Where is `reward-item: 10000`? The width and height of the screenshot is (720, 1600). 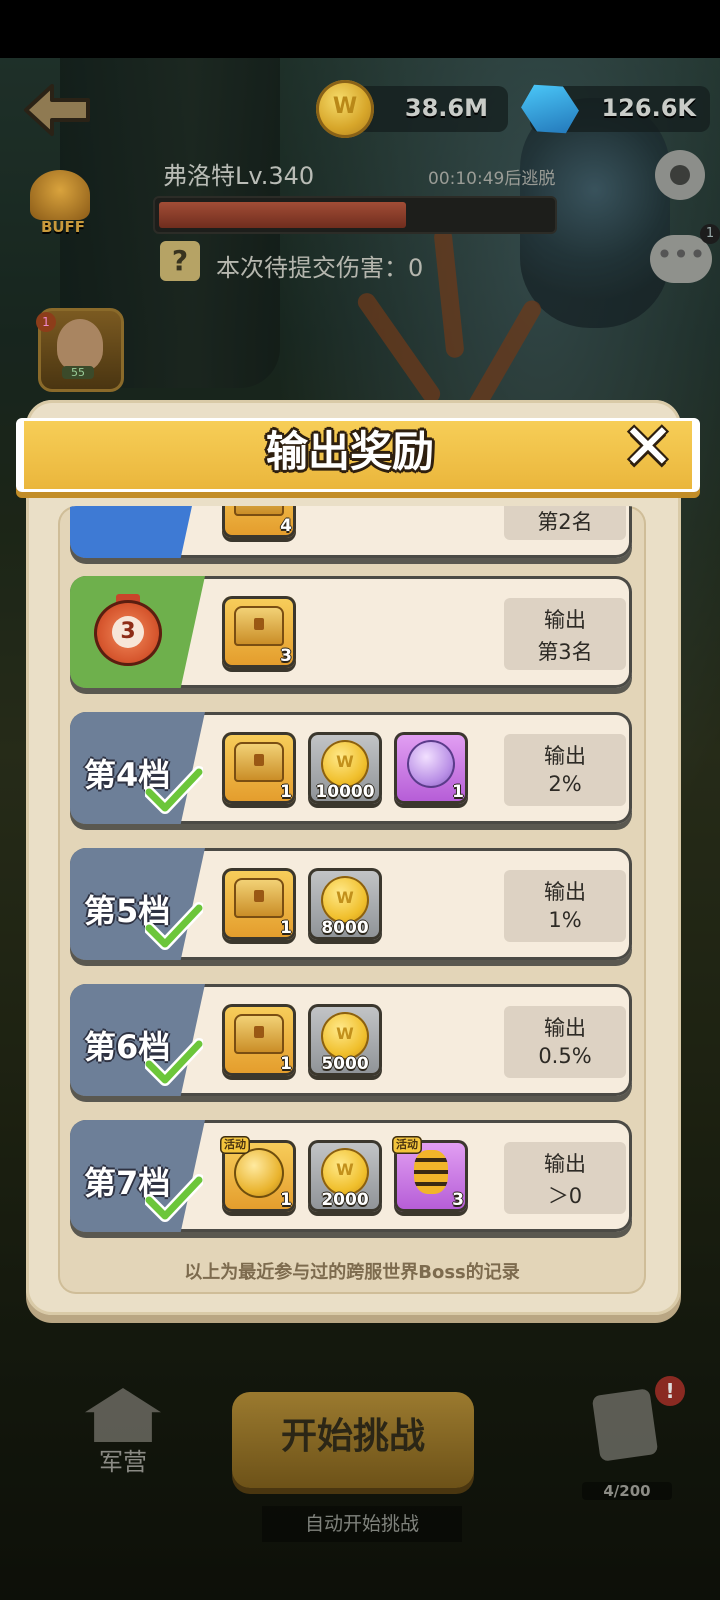 reward-item: 10000 is located at coordinates (345, 768).